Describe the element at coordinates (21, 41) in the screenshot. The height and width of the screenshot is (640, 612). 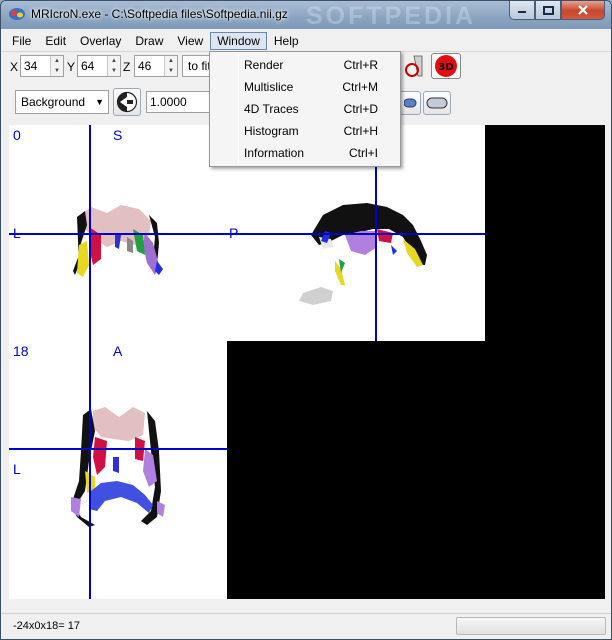
I see `menu-file: File` at that location.